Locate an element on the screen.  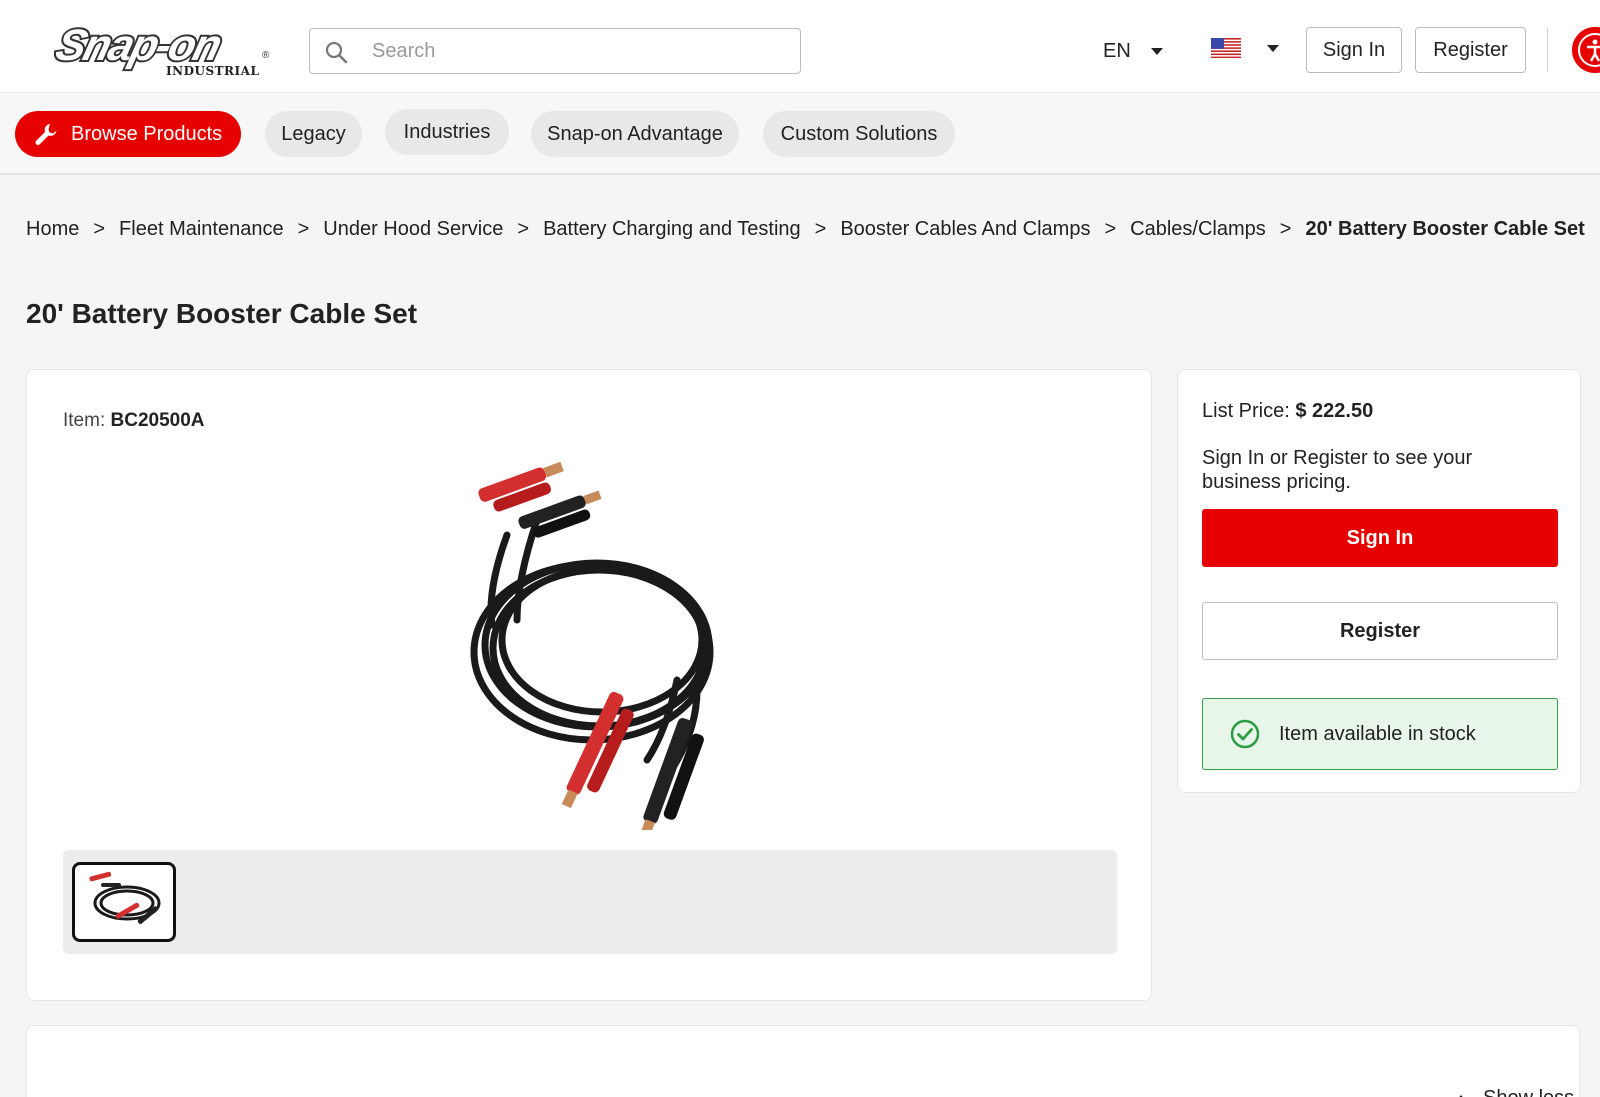
show-less-toggle: Show less is located at coordinates (1514, 1092).